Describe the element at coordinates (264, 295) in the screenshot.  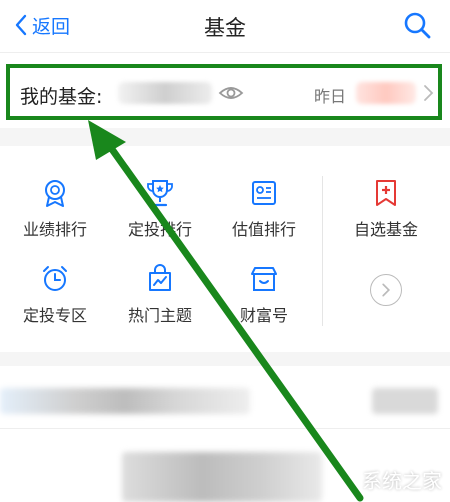
I see `grid-item-wealth-account: 财富号` at that location.